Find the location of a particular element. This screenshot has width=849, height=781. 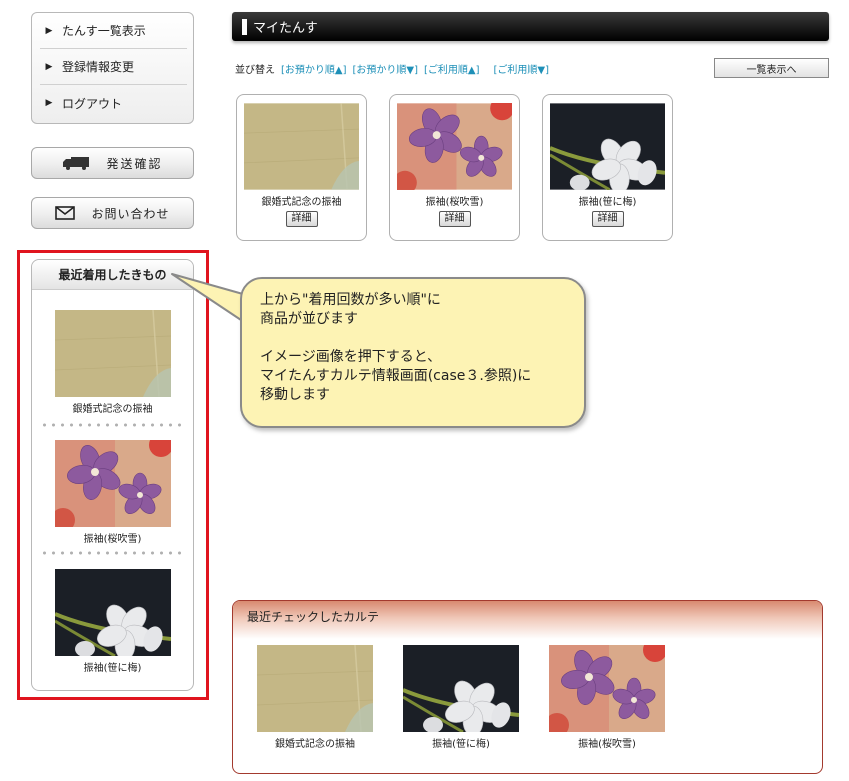

kimono-card: 振袖(笹に梅) 詳細 is located at coordinates (607, 167).